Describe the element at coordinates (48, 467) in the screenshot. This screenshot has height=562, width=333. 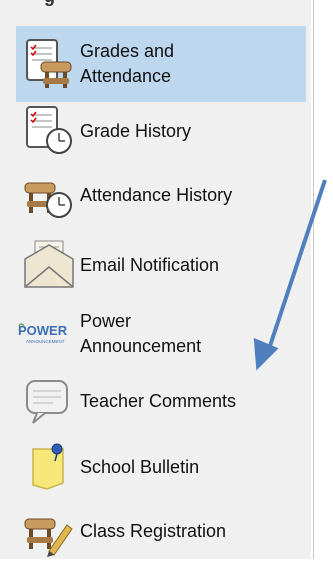
I see `sticky-note-icon` at that location.